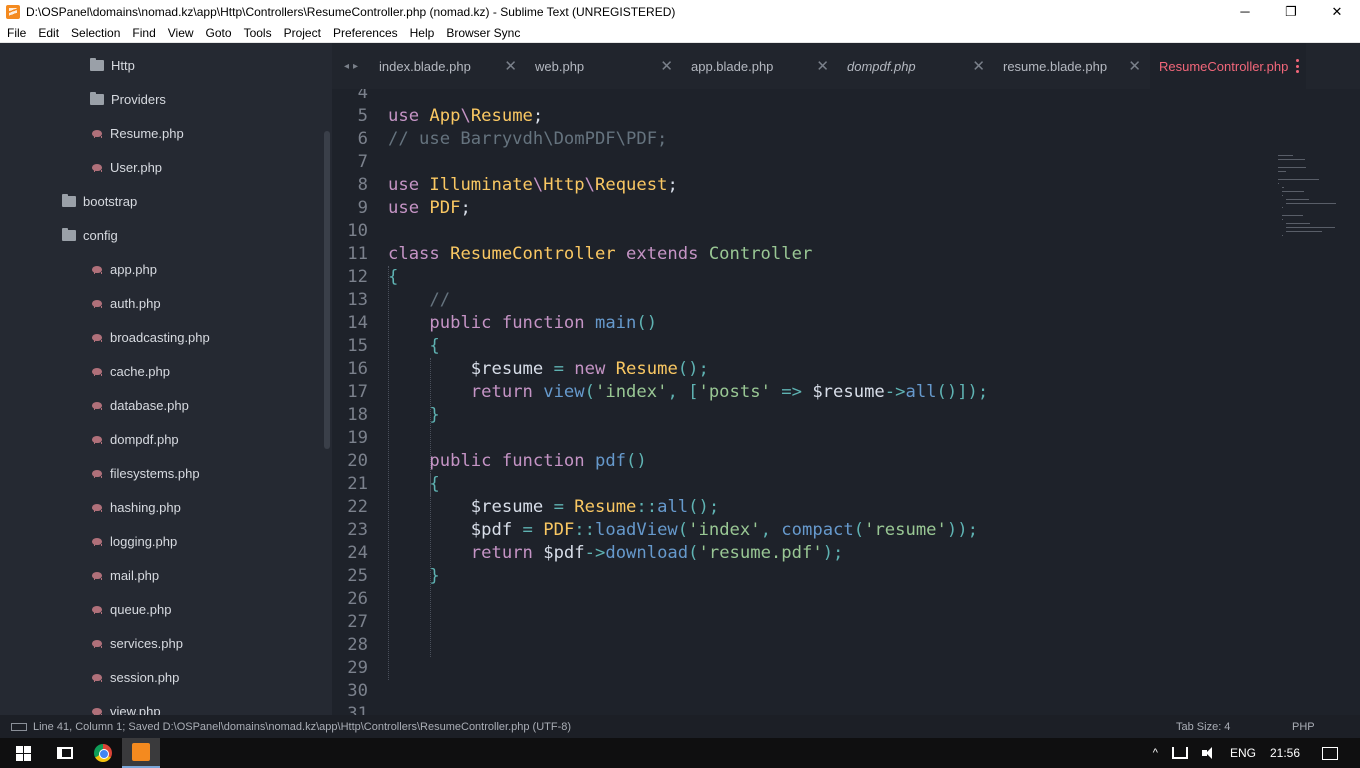 This screenshot has width=1360, height=768. What do you see at coordinates (564, 553) in the screenshot?
I see `code-token: $pdf` at bounding box center [564, 553].